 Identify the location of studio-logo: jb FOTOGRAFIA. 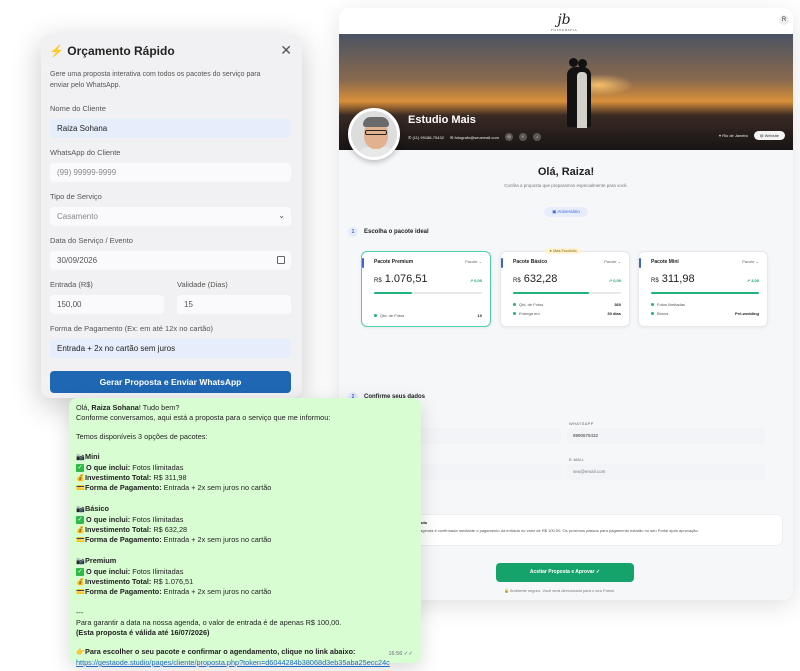
(564, 21).